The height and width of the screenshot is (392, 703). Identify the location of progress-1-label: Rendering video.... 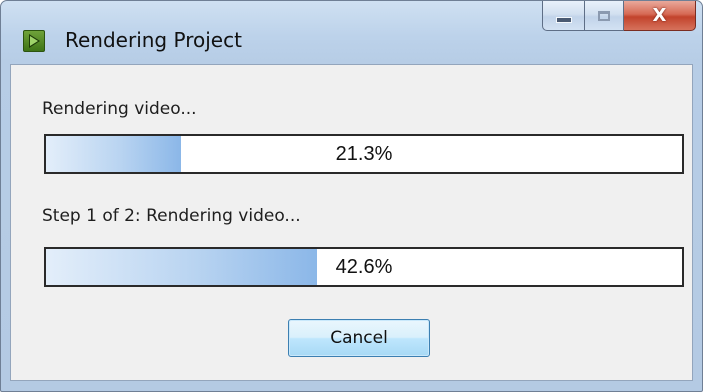
(119, 109).